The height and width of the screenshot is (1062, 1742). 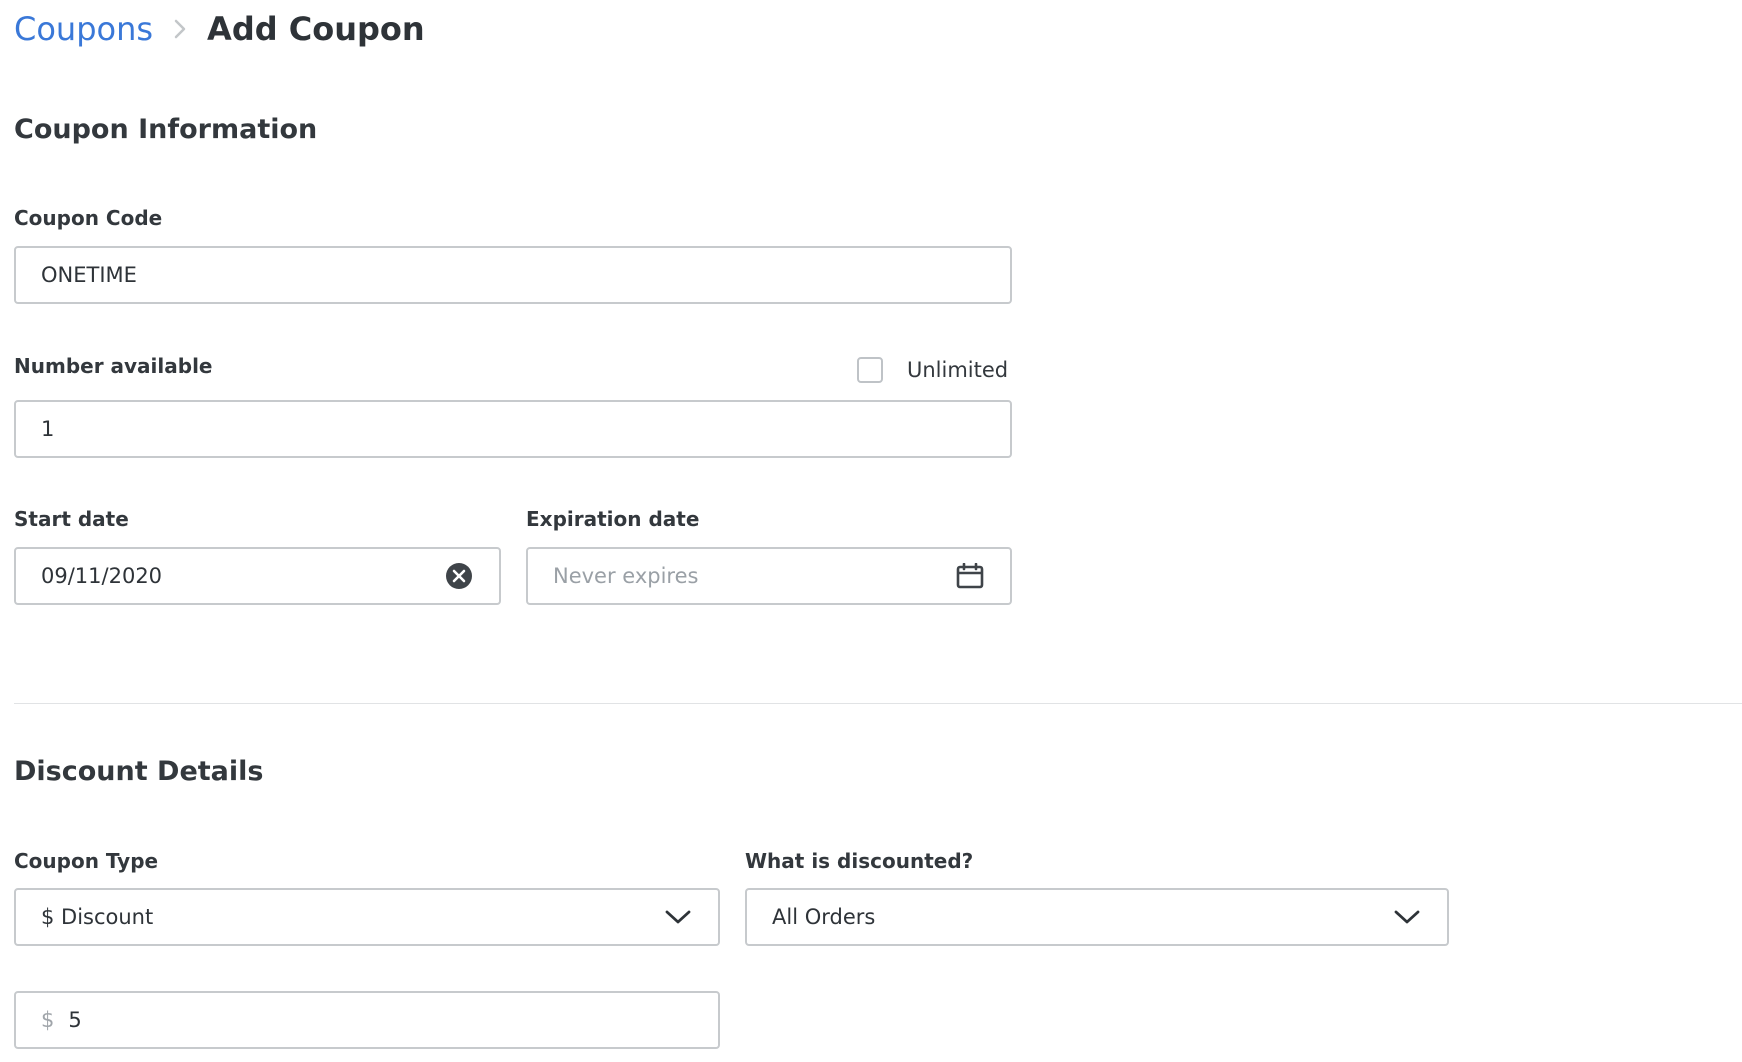 What do you see at coordinates (613, 519) in the screenshot?
I see `expiration-date-label: Expiration date` at bounding box center [613, 519].